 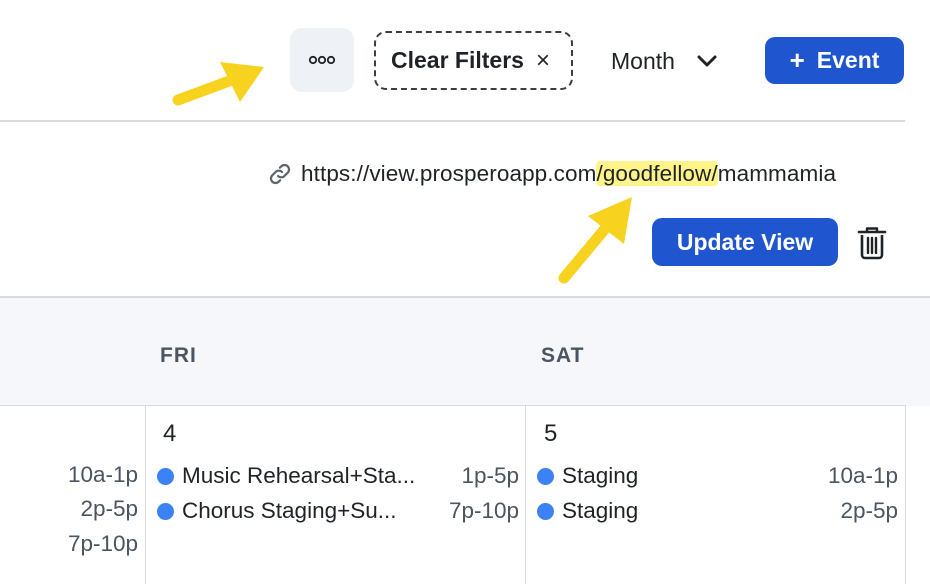 I want to click on toolbar-divider, so click(x=452, y=121).